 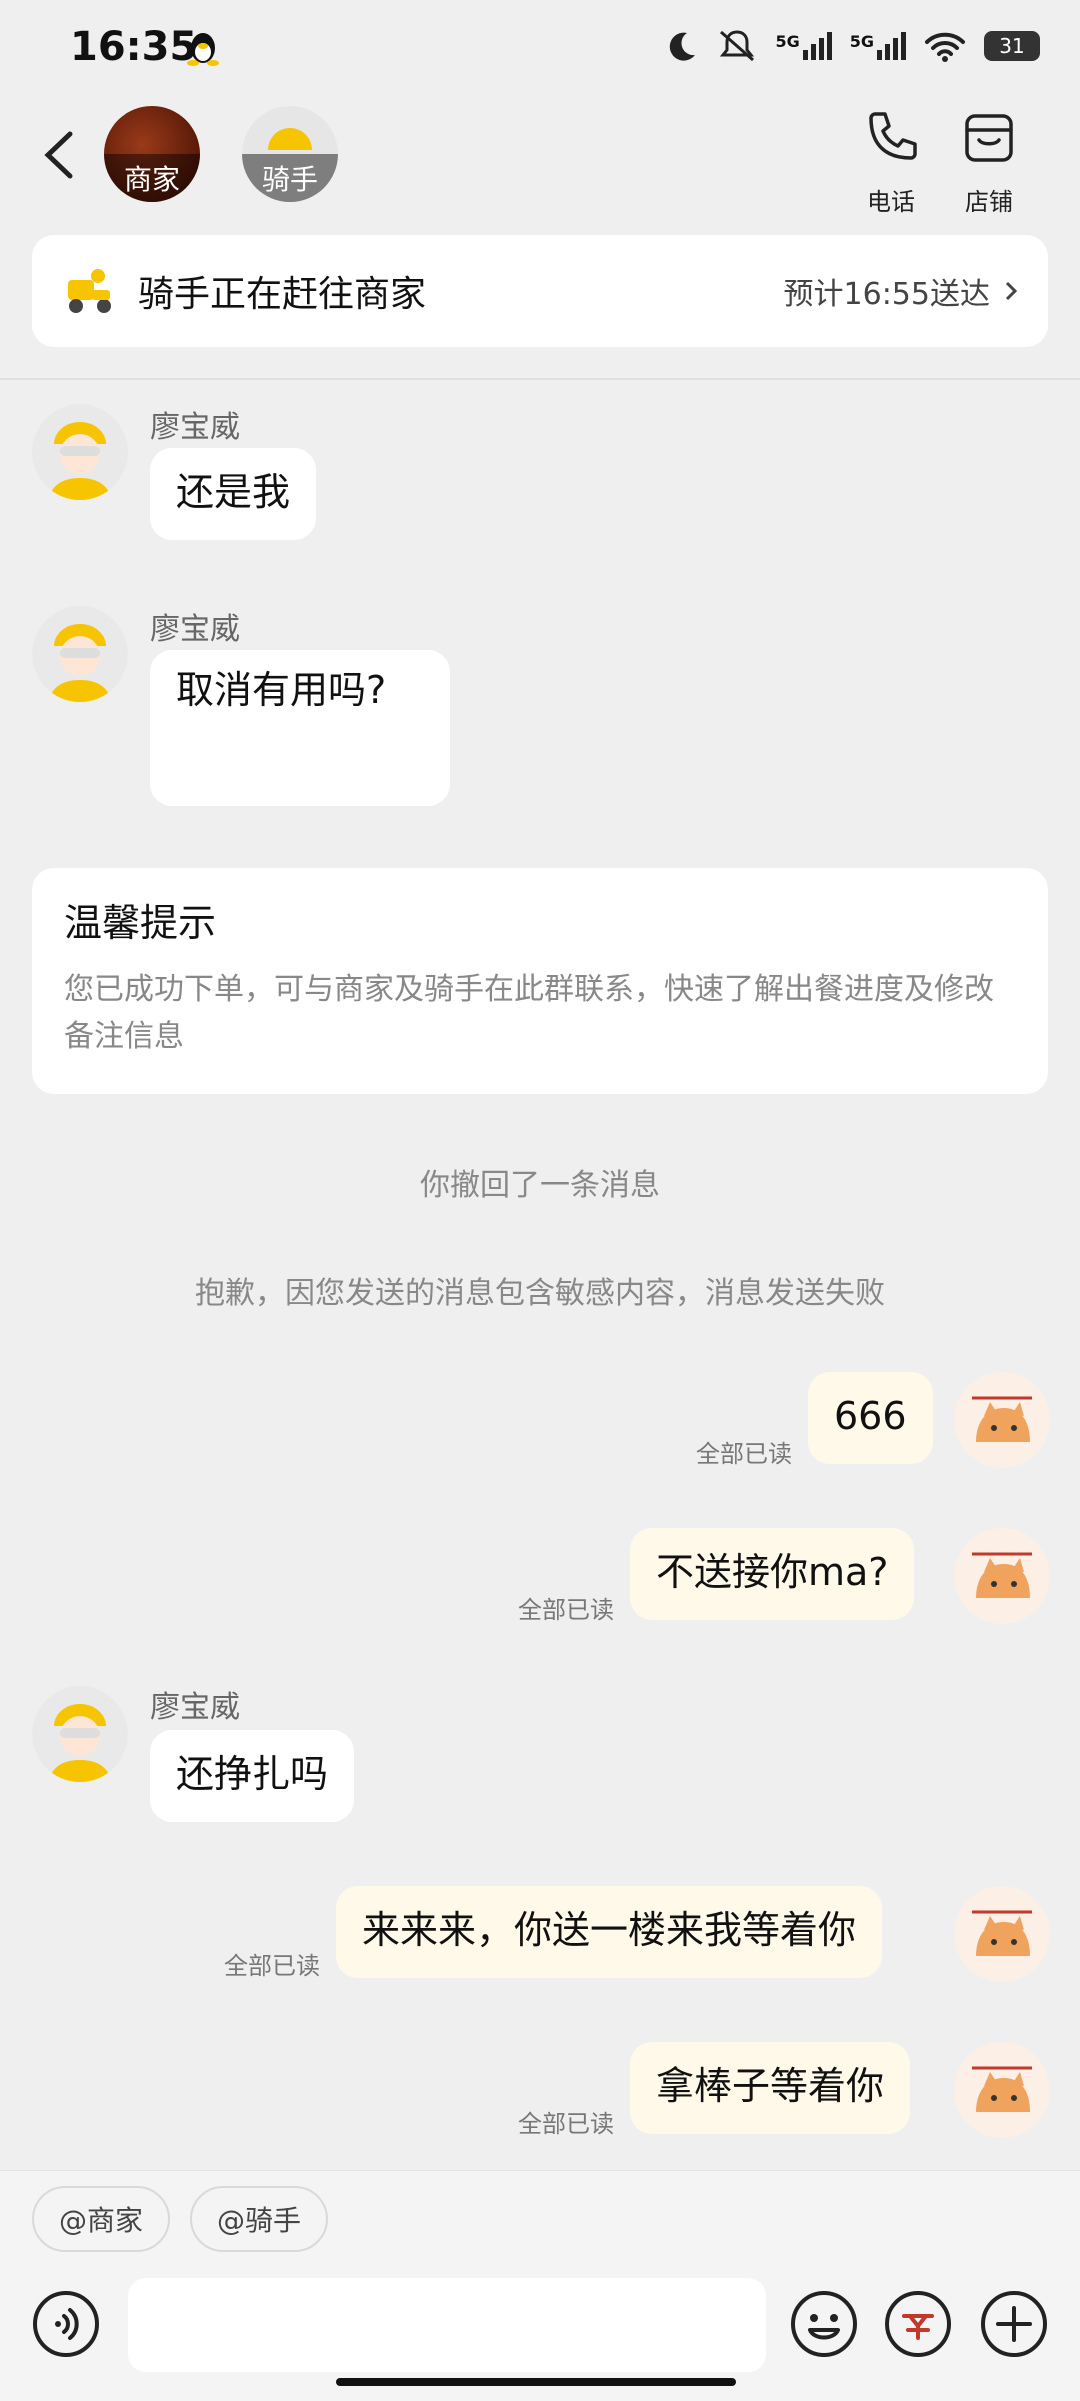 I want to click on send-failed-notice: 抱歉，因您发送的消息包含敏感内容，消息发送失败, so click(x=540, y=1293).